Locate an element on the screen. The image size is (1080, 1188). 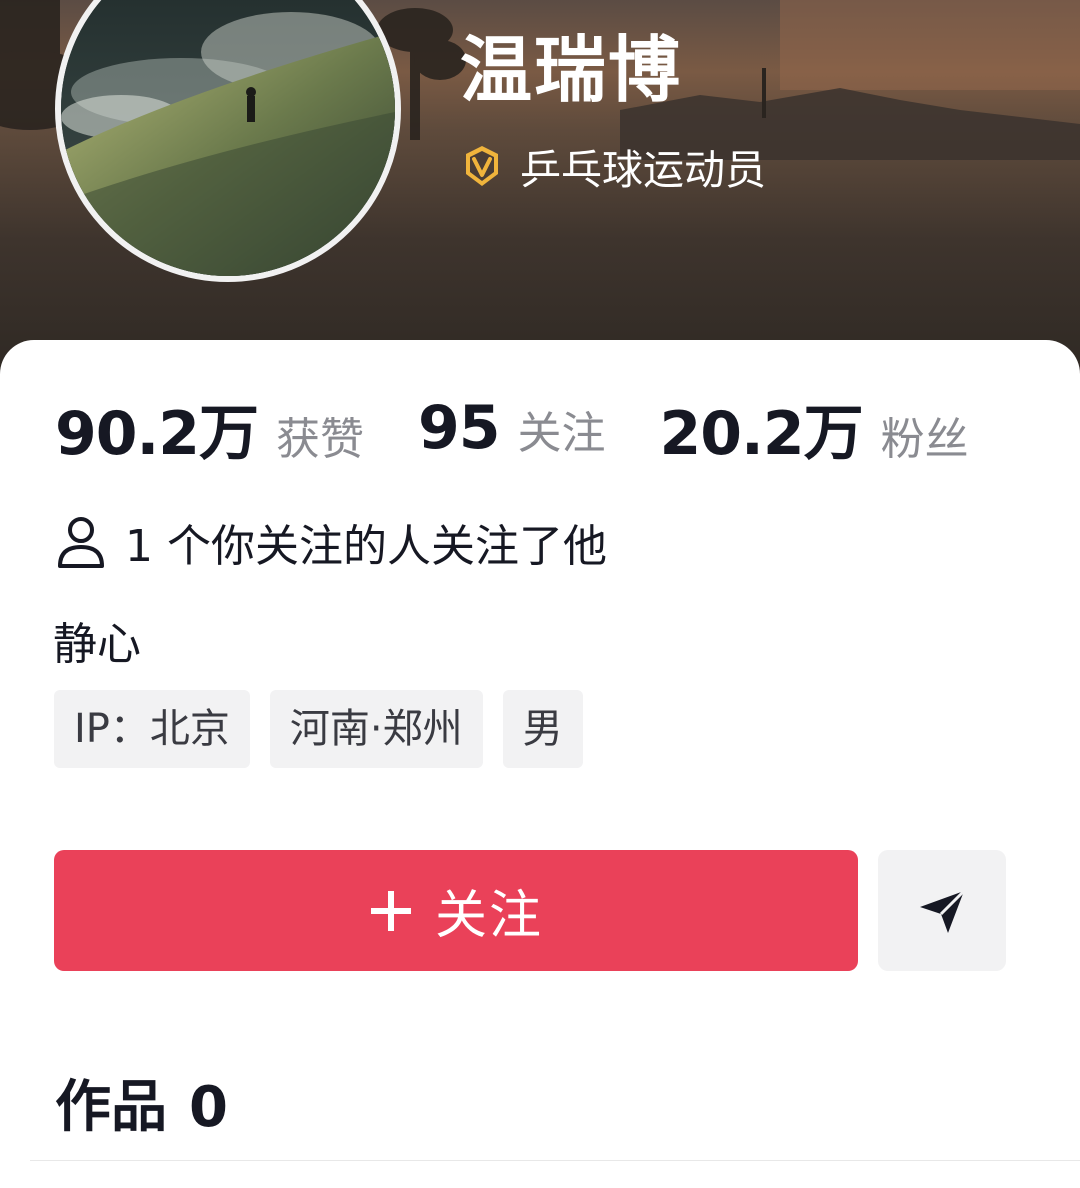
avatar-landscape-image is located at coordinates (228, 138).